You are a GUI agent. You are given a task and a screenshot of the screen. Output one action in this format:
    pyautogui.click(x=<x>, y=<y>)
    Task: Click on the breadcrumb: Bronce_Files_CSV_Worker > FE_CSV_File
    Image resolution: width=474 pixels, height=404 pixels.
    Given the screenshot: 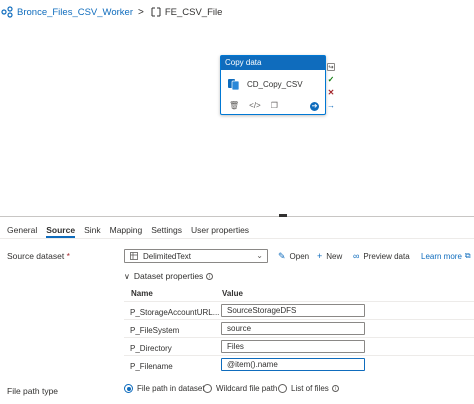 What is the action you would take?
    pyautogui.click(x=111, y=12)
    